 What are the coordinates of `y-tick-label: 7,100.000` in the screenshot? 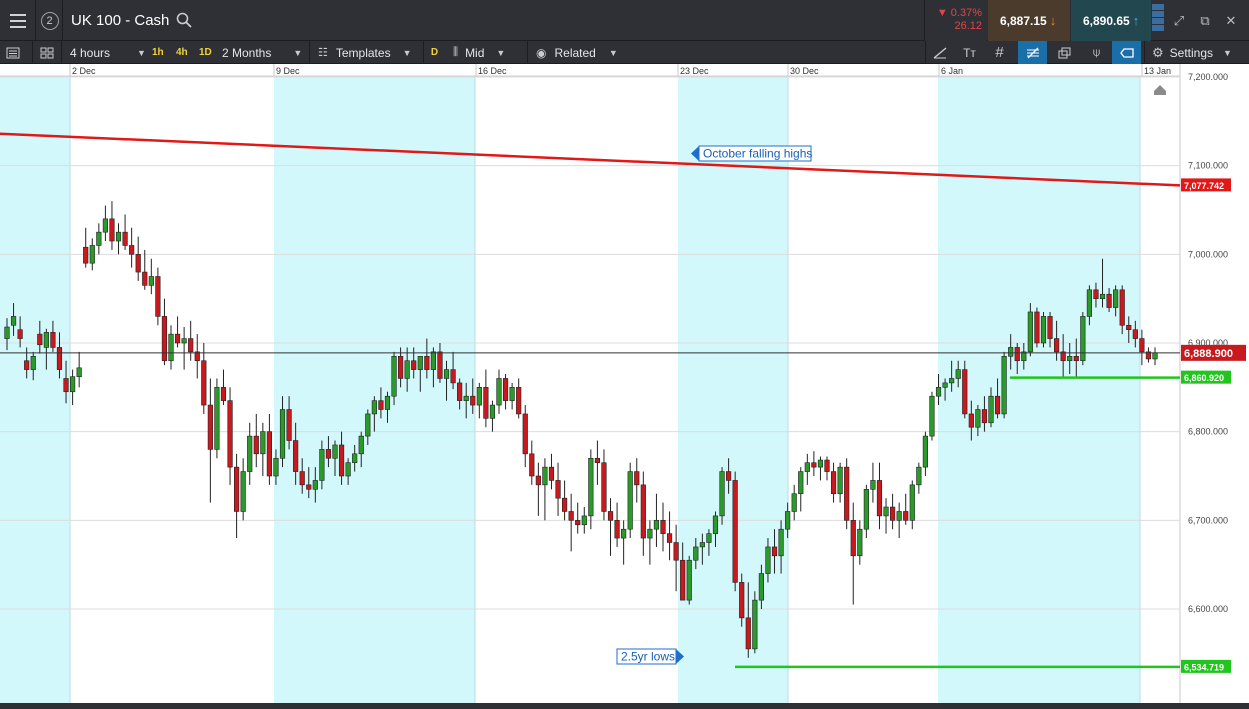 It's located at (1208, 166).